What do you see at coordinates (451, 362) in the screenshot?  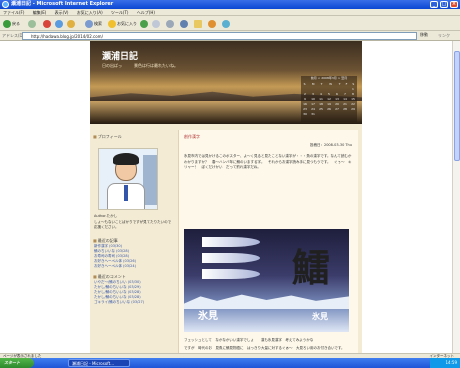 I see `clock: 14:59` at bounding box center [451, 362].